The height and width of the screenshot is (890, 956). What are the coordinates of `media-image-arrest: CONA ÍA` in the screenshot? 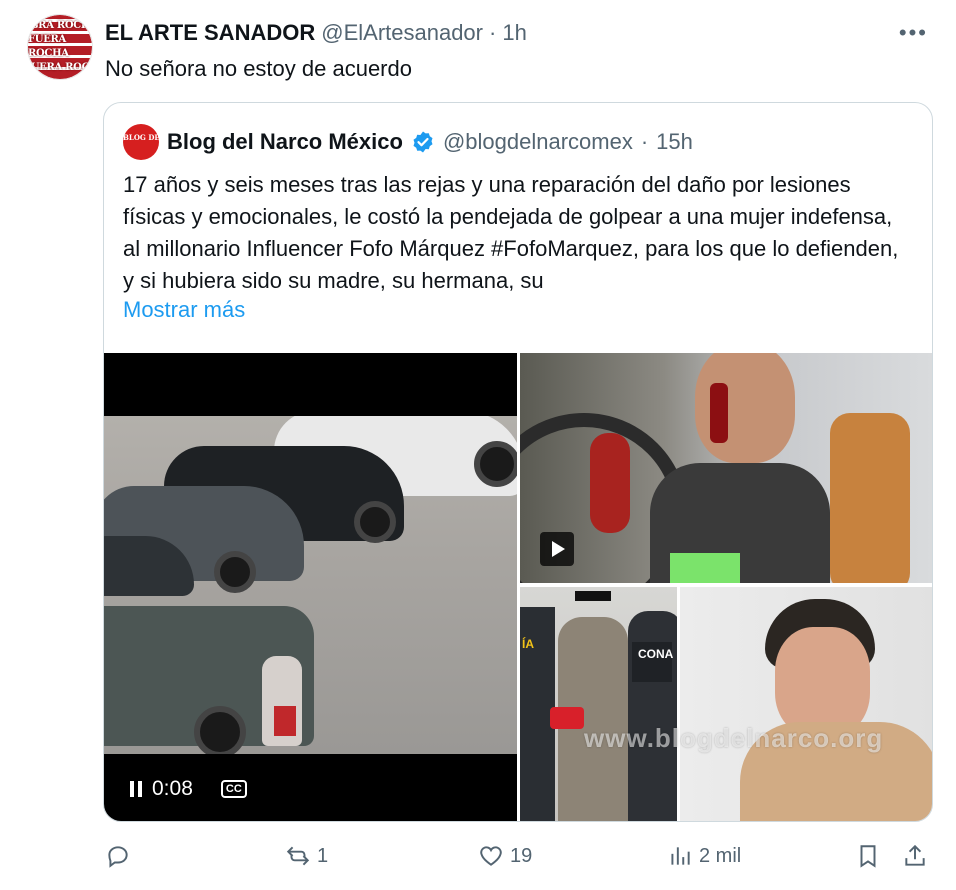 It's located at (598, 704).